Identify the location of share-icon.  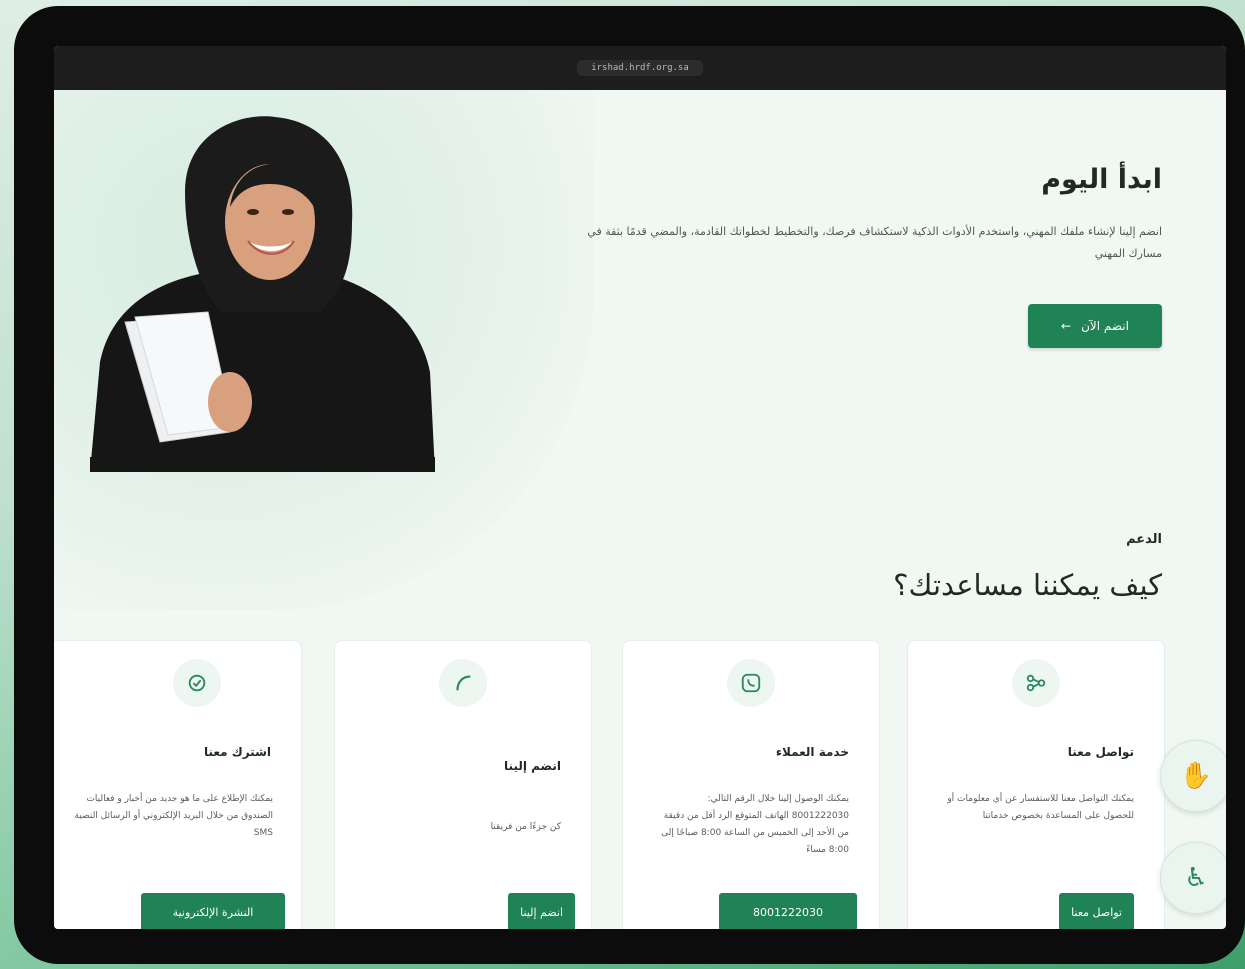
(1036, 683).